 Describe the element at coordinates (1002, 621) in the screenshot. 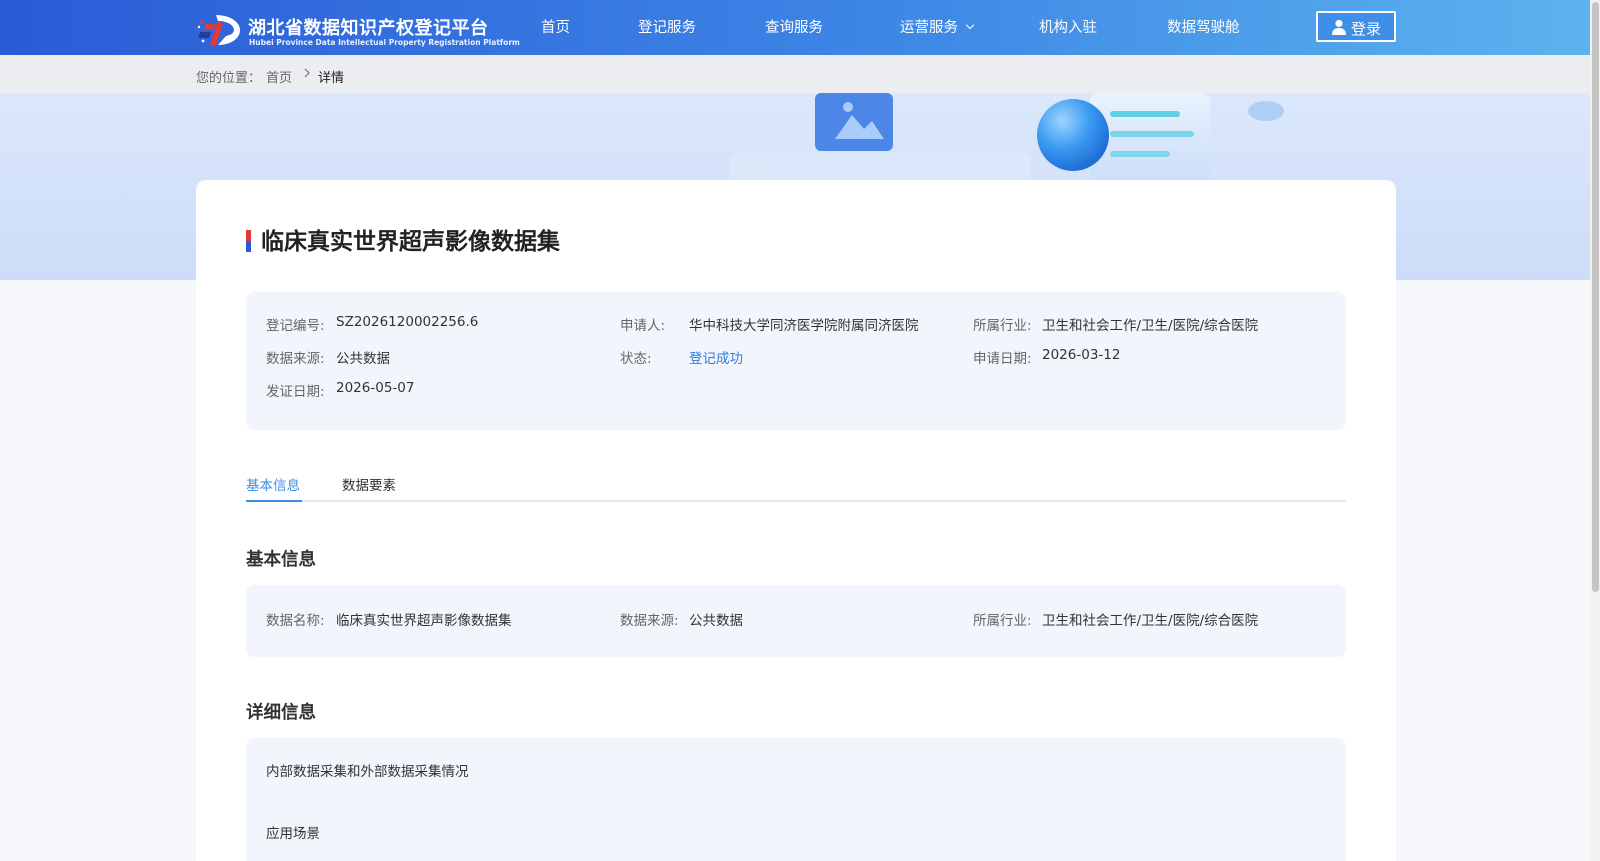

I see `field-label-basic-industry: 所属行业:` at that location.